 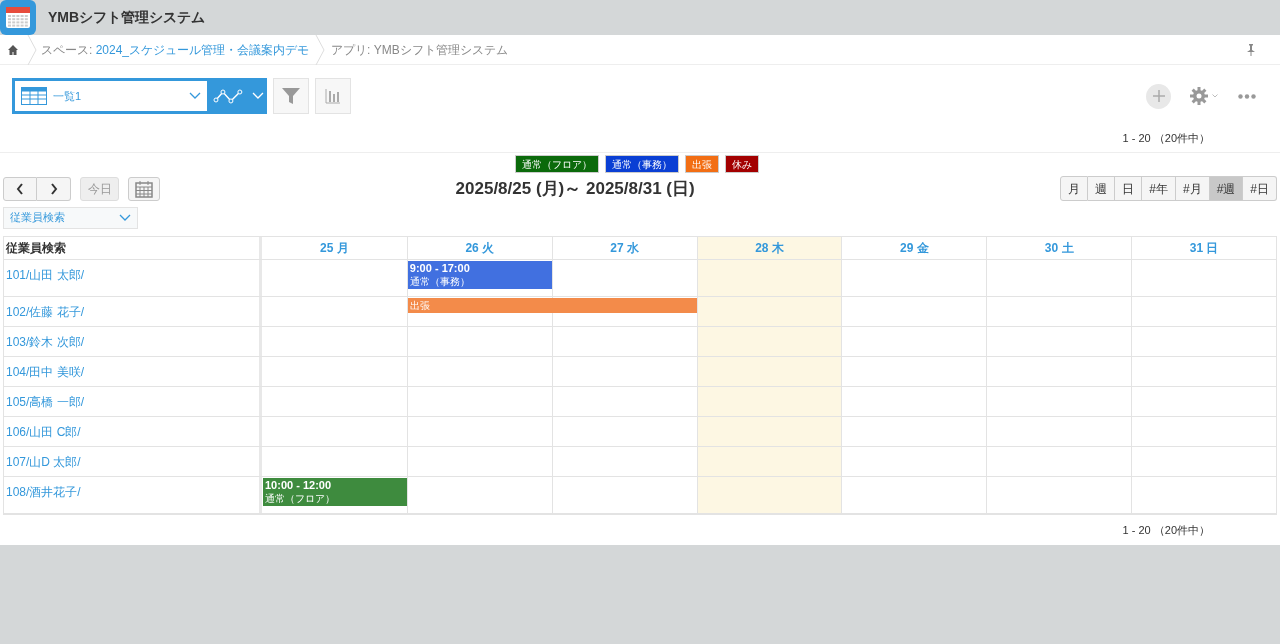 I want to click on event-label: 通常（フロア）, so click(x=300, y=498).